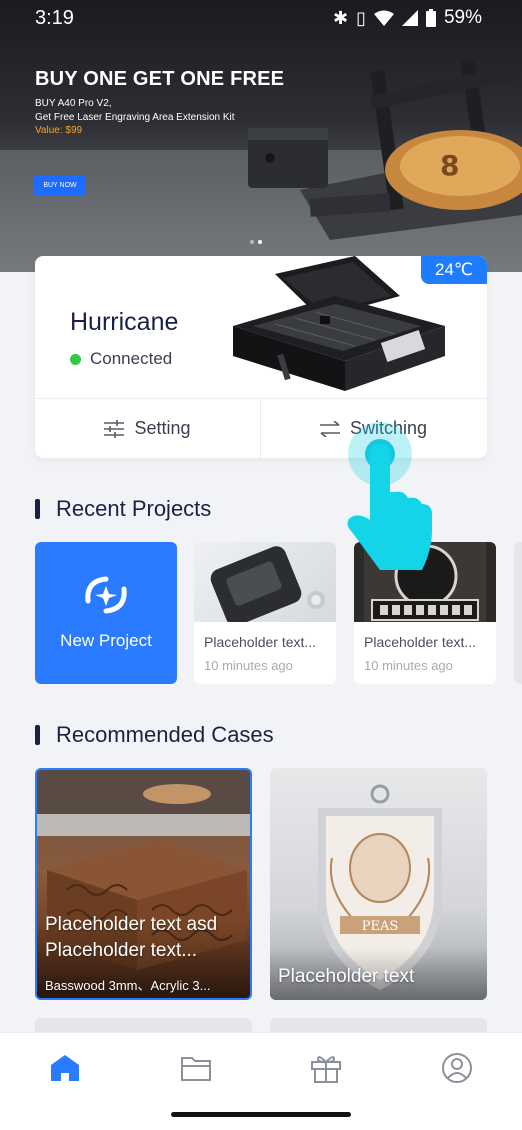 This screenshot has width=522, height=1130. What do you see at coordinates (449, 165) in the screenshot?
I see `svg-text: 8` at bounding box center [449, 165].